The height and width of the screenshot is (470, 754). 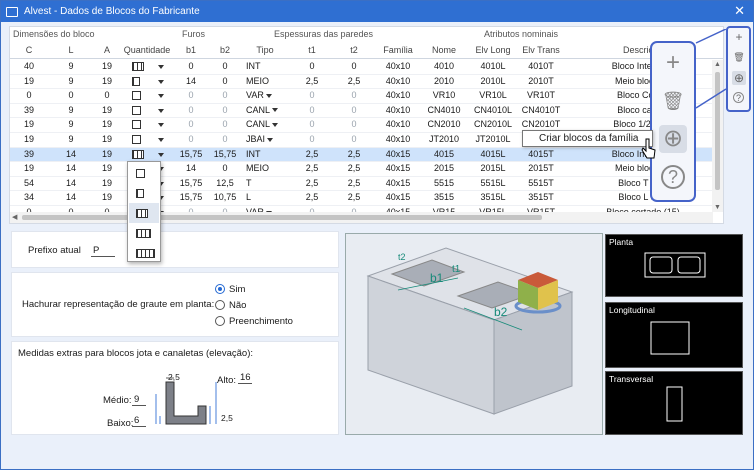 What do you see at coordinates (541, 168) in the screenshot?
I see `table-cell-etrans: 2015T` at bounding box center [541, 168].